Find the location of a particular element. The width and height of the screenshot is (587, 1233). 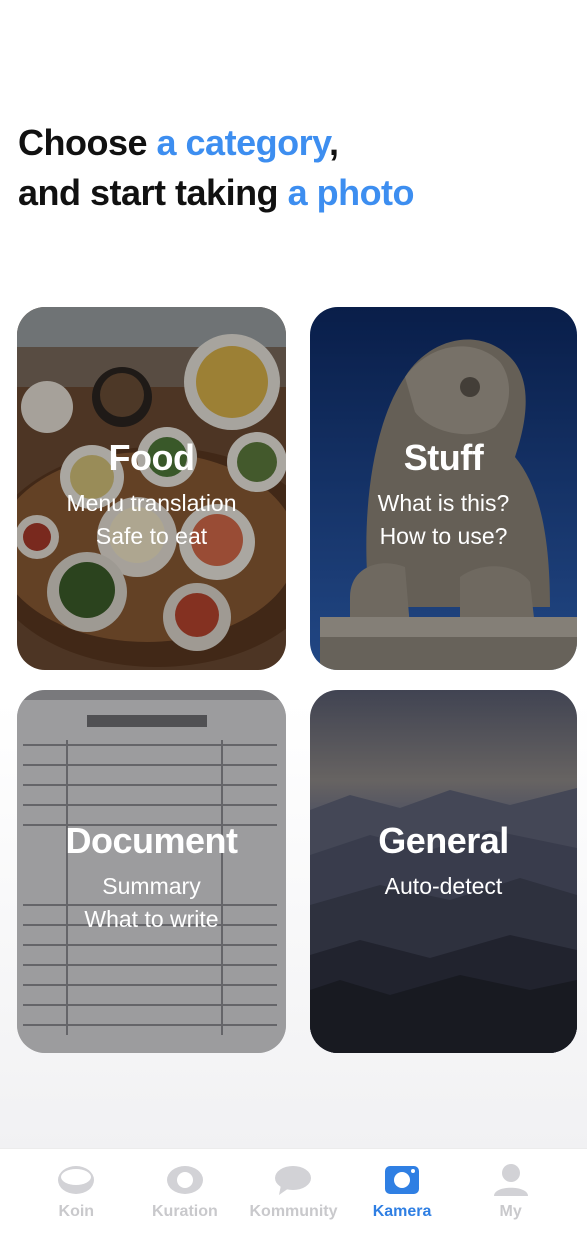

tab-kuration: Kuration is located at coordinates (185, 1192).